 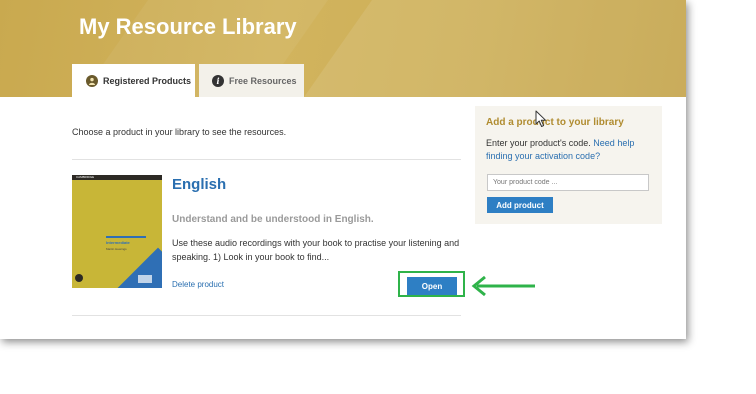 I want to click on panel-title: Add a product to your library, so click(x=555, y=122).